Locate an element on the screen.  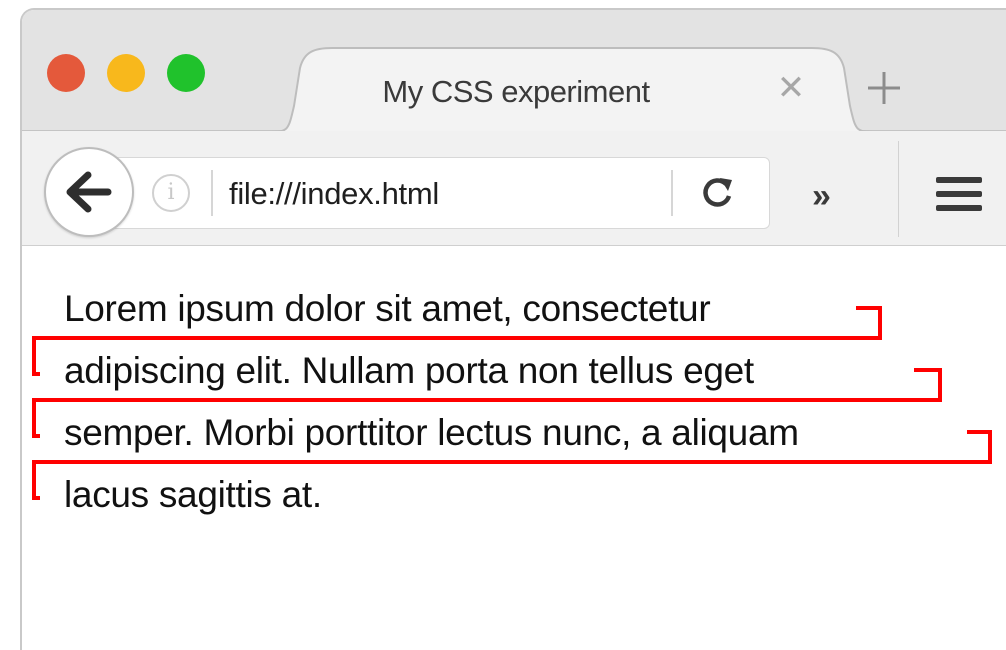
url-bar: i file:///index.html is located at coordinates (425, 193).